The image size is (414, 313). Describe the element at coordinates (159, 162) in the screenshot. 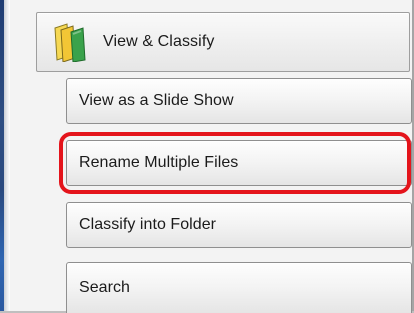

I see `item-label: Rename Multiple Files` at that location.